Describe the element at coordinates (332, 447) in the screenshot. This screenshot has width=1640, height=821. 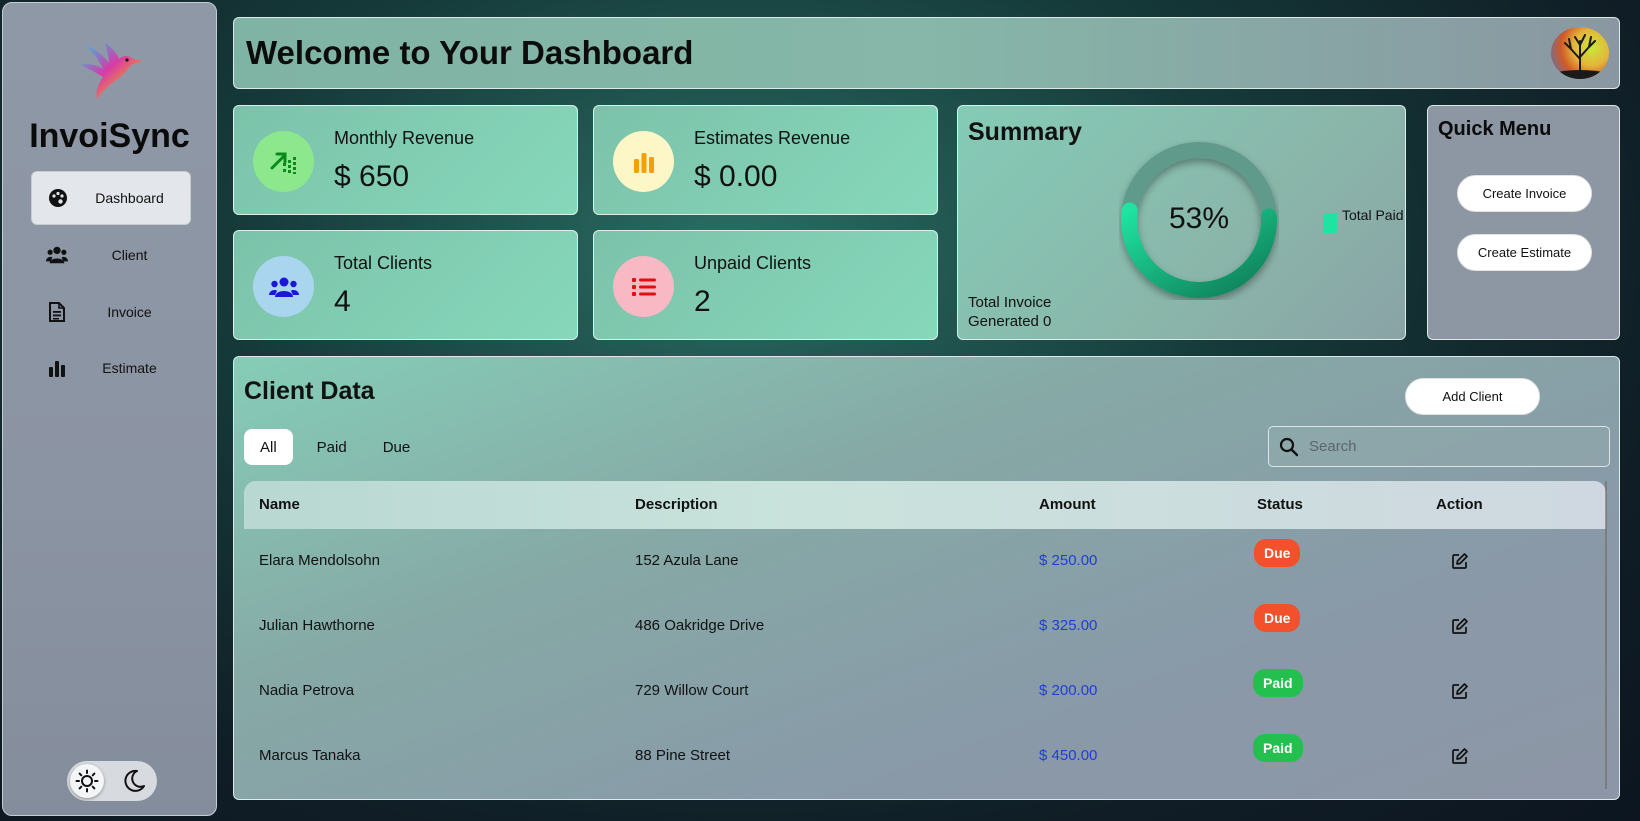
I see `tab-paid: Paid` at that location.